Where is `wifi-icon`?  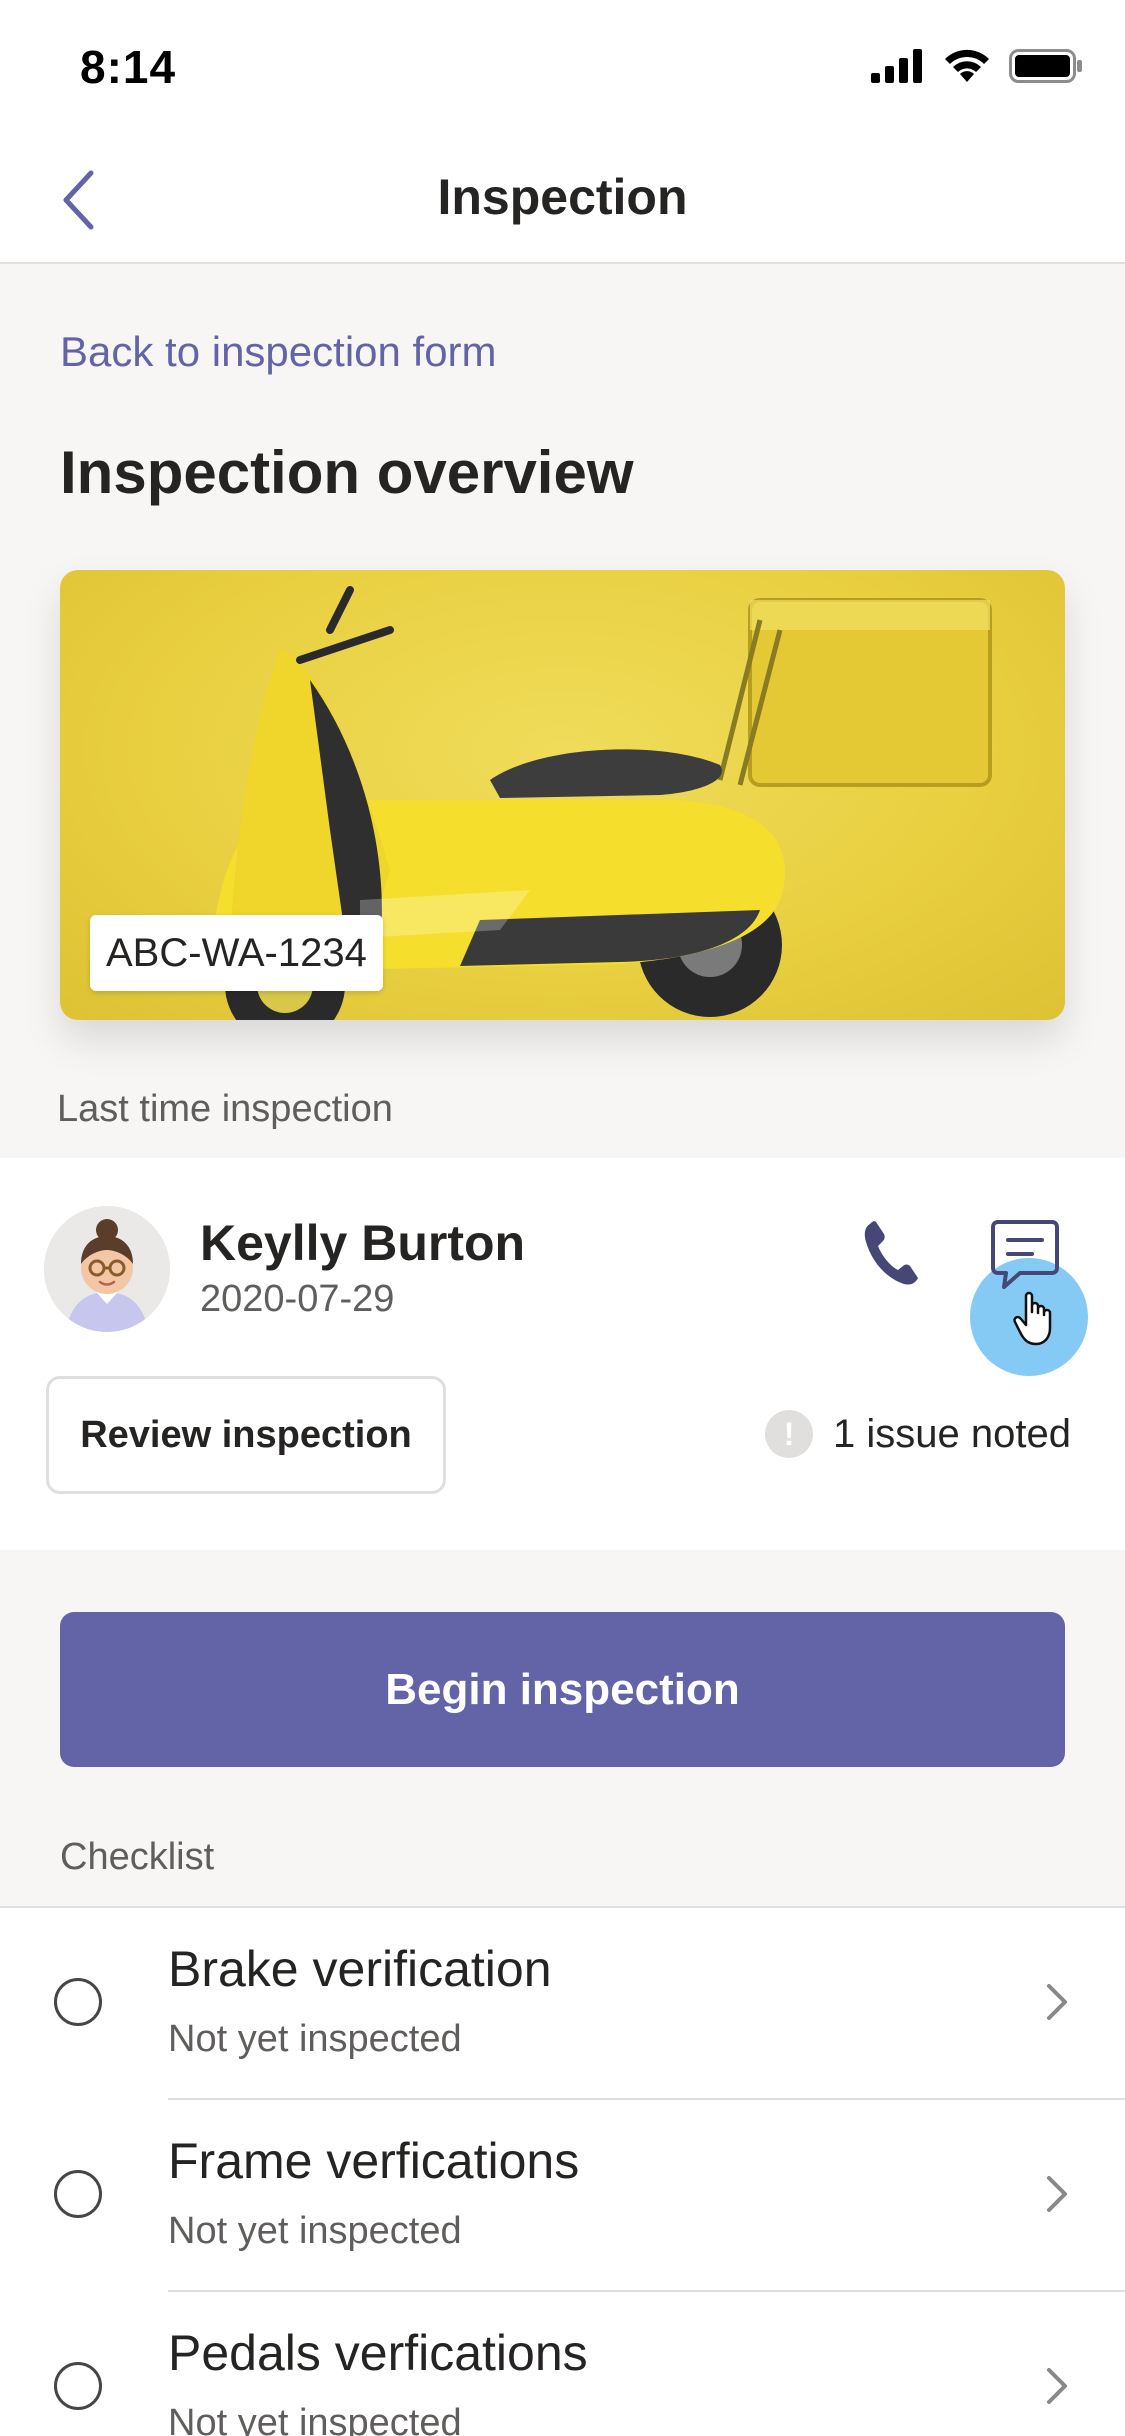 wifi-icon is located at coordinates (967, 65).